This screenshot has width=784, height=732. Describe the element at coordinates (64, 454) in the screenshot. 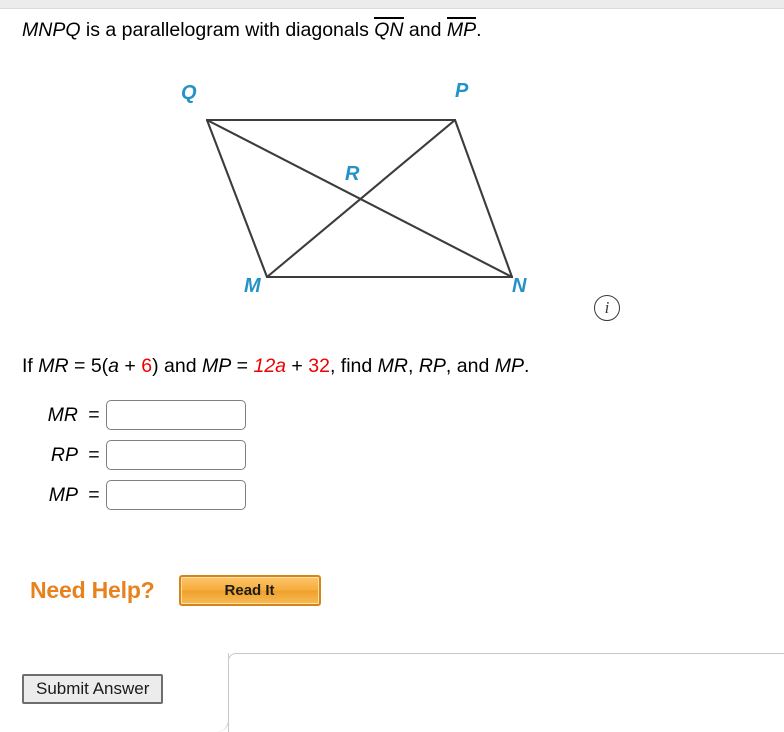

I see `answer-label-rp: RP` at that location.